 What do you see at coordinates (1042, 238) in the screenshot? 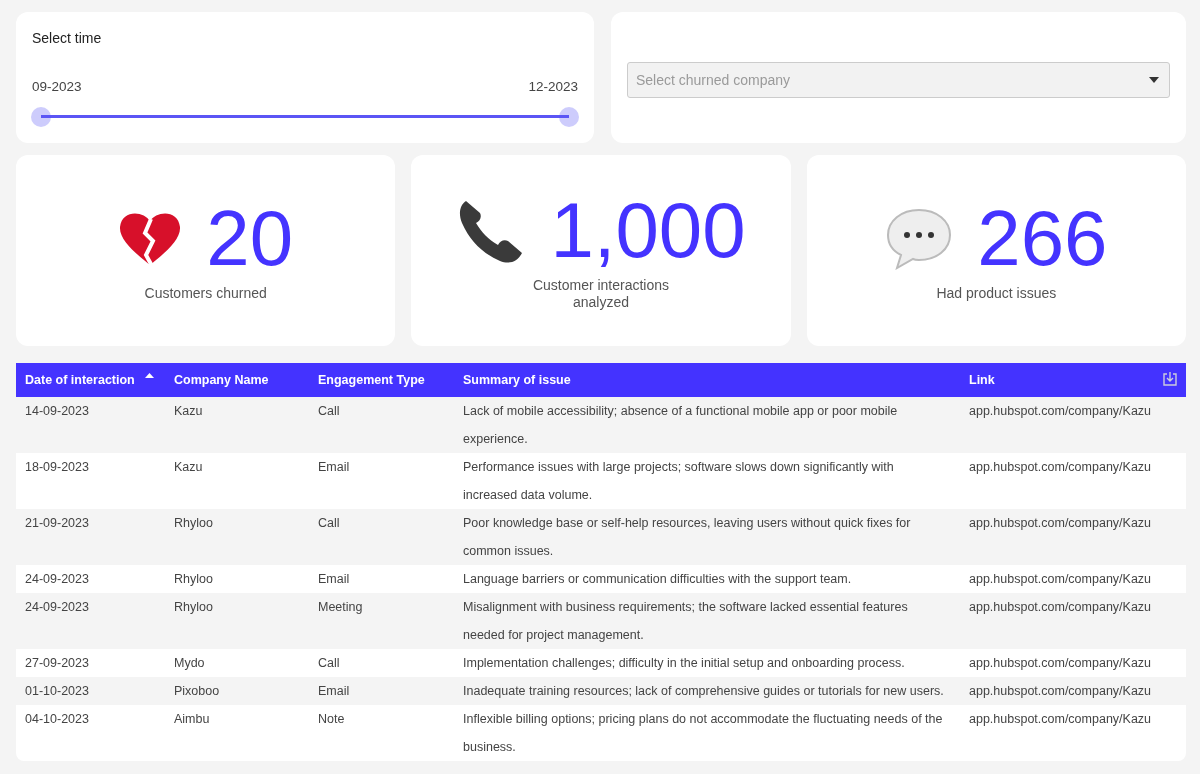
I see `stat-value: 266` at bounding box center [1042, 238].